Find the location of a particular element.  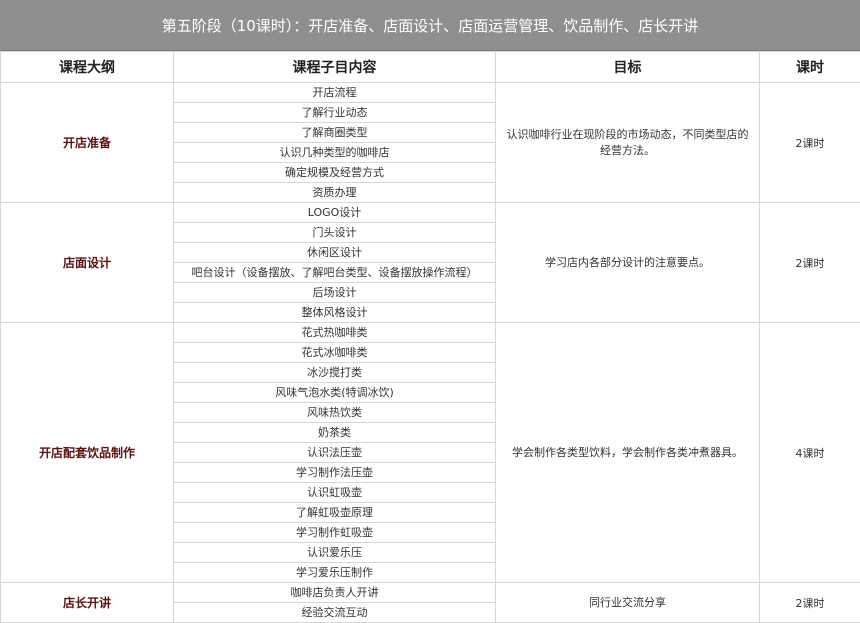

header-outline: 课程大纲 is located at coordinates (87, 67).